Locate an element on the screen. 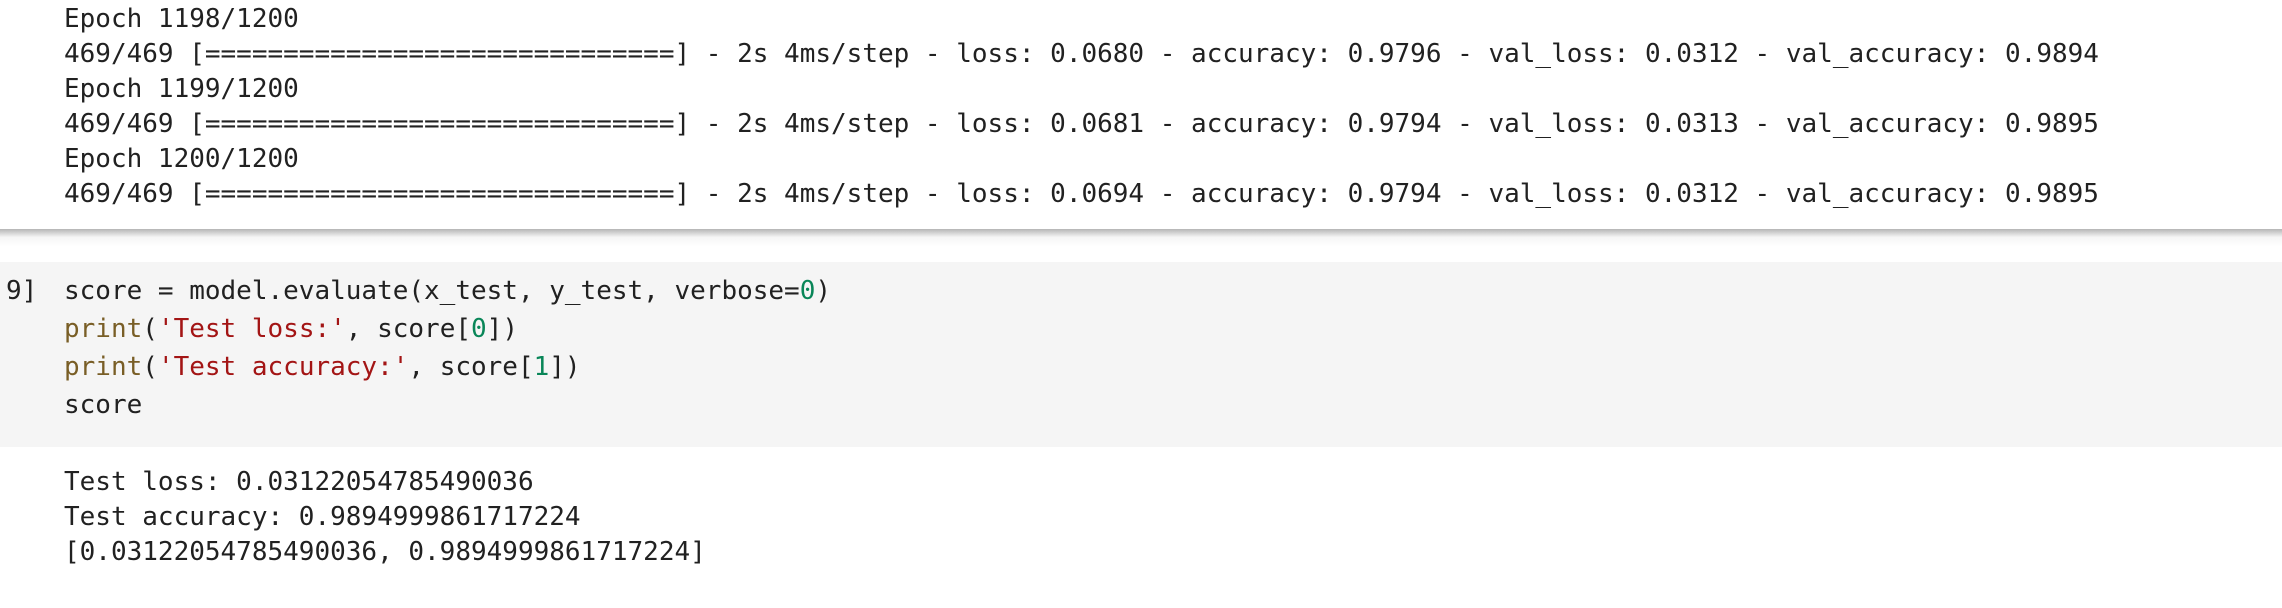 The image size is (2282, 608). code-number: 1 is located at coordinates (541, 367).